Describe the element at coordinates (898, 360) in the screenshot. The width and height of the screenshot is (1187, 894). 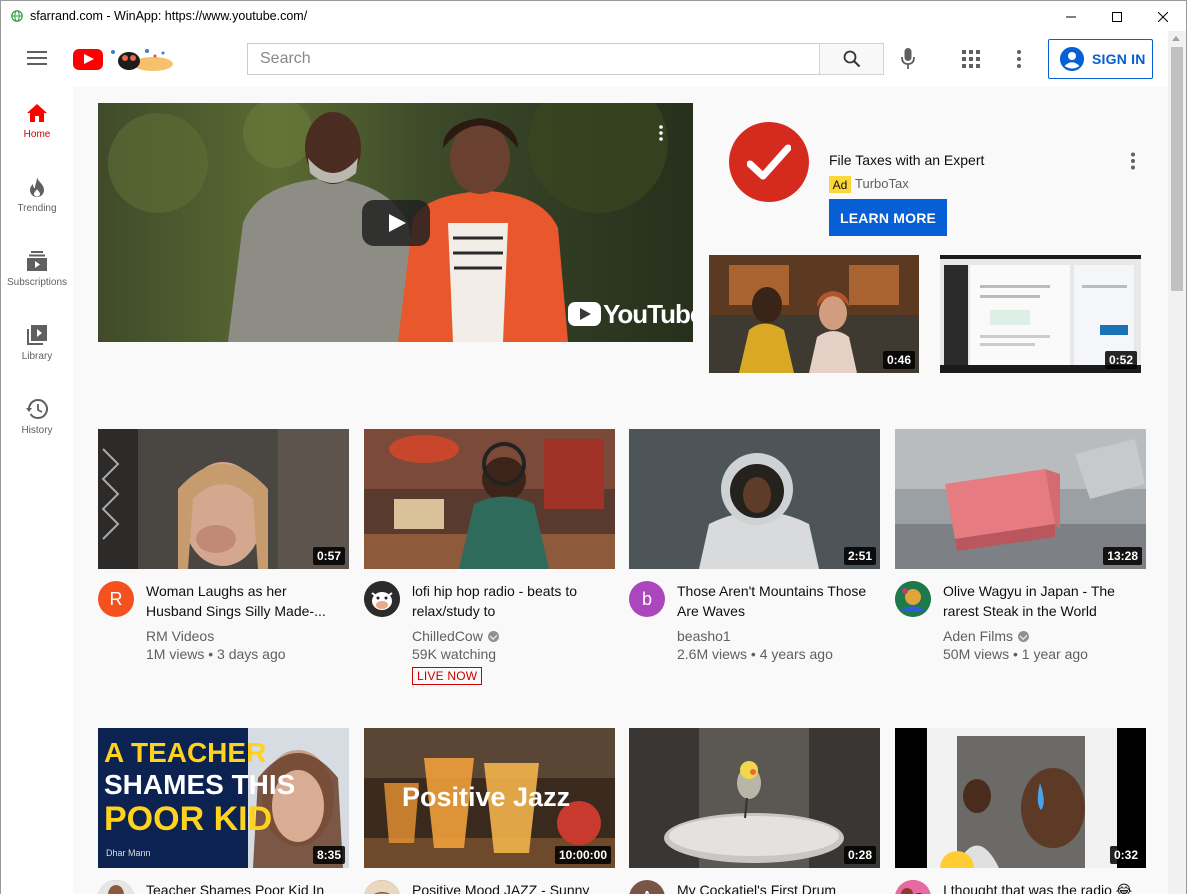
I see `video-duration: 0:46` at that location.